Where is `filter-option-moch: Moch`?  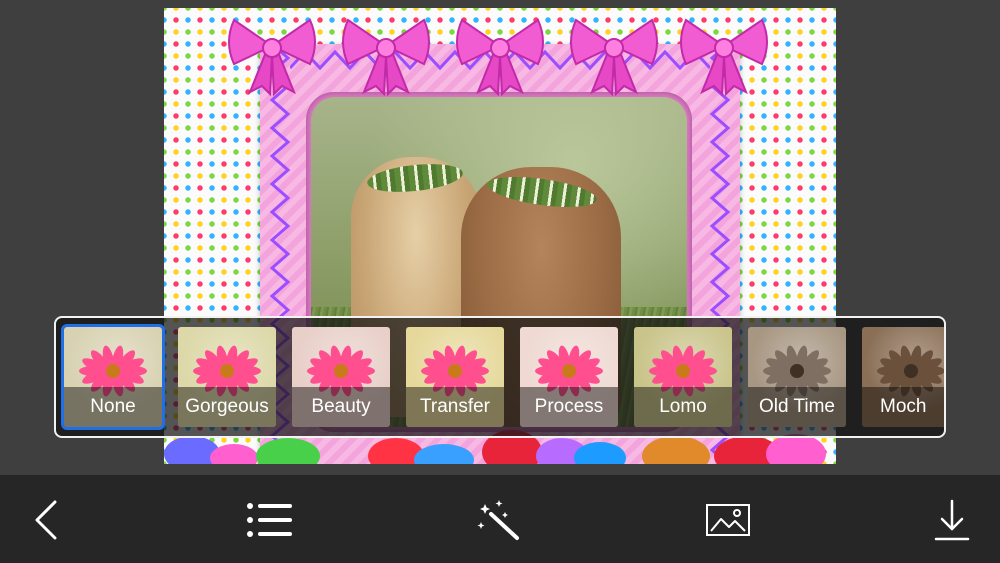 filter-option-moch: Moch is located at coordinates (903, 377).